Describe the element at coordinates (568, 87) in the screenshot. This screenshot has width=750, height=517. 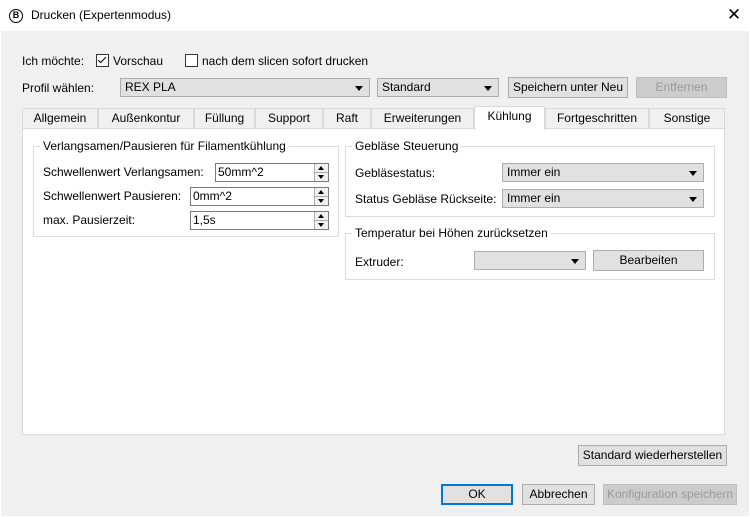
I see `save-as-new-button: Speichern unter Neu` at that location.